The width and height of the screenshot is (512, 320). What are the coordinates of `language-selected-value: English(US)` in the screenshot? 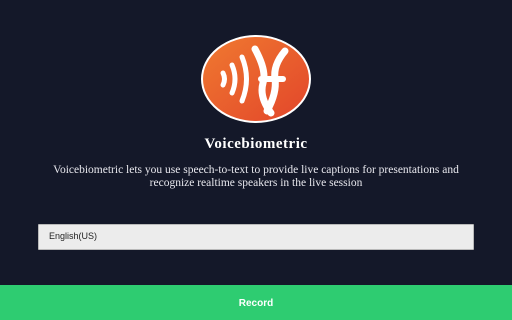 It's located at (73, 236).